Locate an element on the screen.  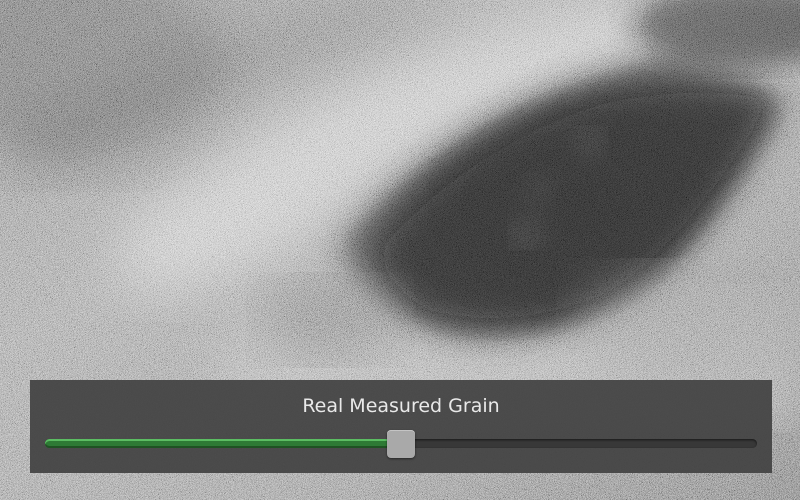
grain-slider is located at coordinates (401, 444).